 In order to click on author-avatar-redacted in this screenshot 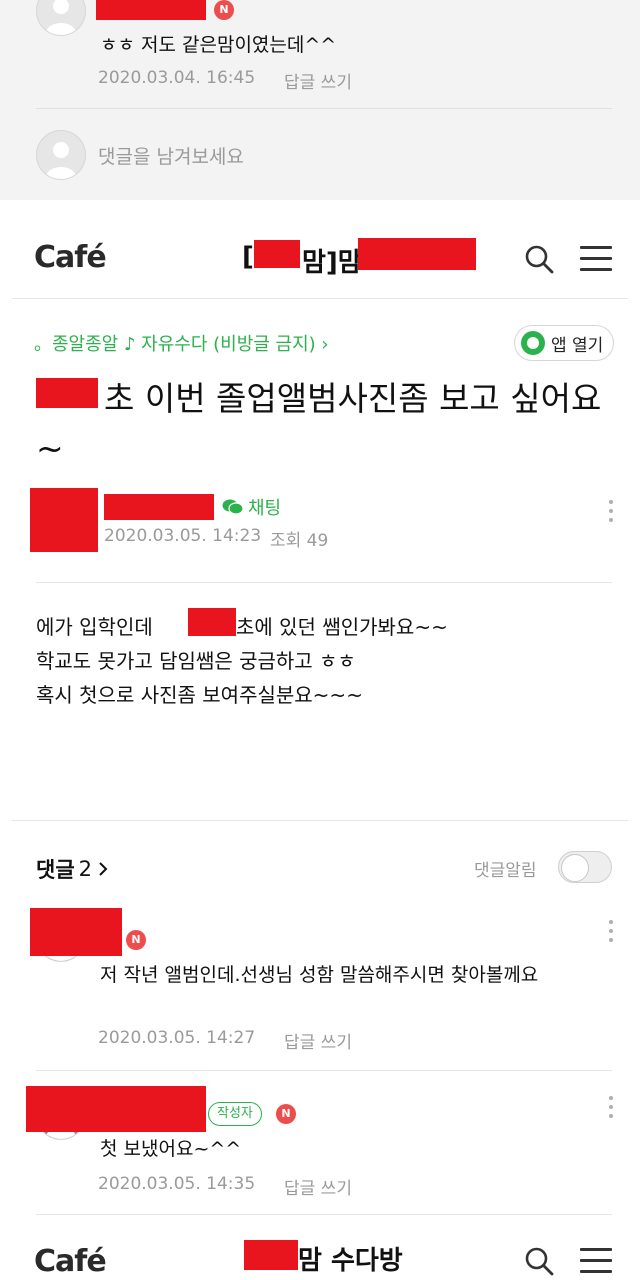, I will do `click(64, 520)`.